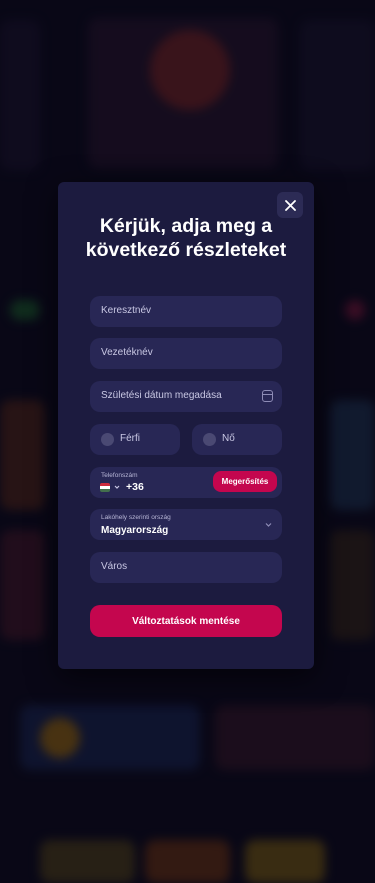  What do you see at coordinates (126, 310) in the screenshot?
I see `first-name-placeholder: Keresztnév` at bounding box center [126, 310].